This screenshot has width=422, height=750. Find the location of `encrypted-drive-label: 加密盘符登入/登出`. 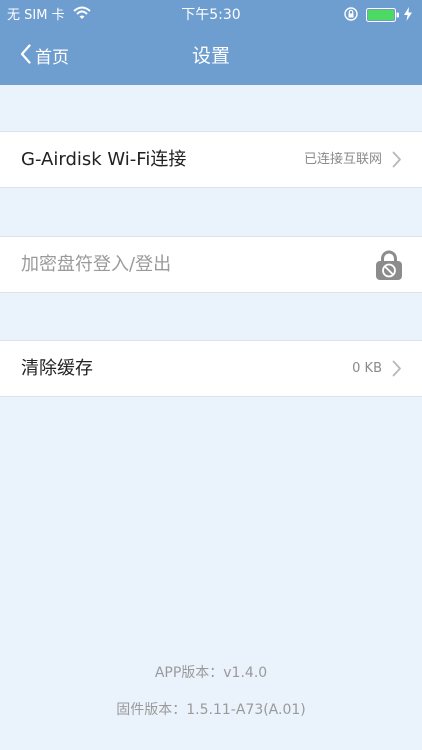

encrypted-drive-label: 加密盘符登入/登出 is located at coordinates (96, 264).